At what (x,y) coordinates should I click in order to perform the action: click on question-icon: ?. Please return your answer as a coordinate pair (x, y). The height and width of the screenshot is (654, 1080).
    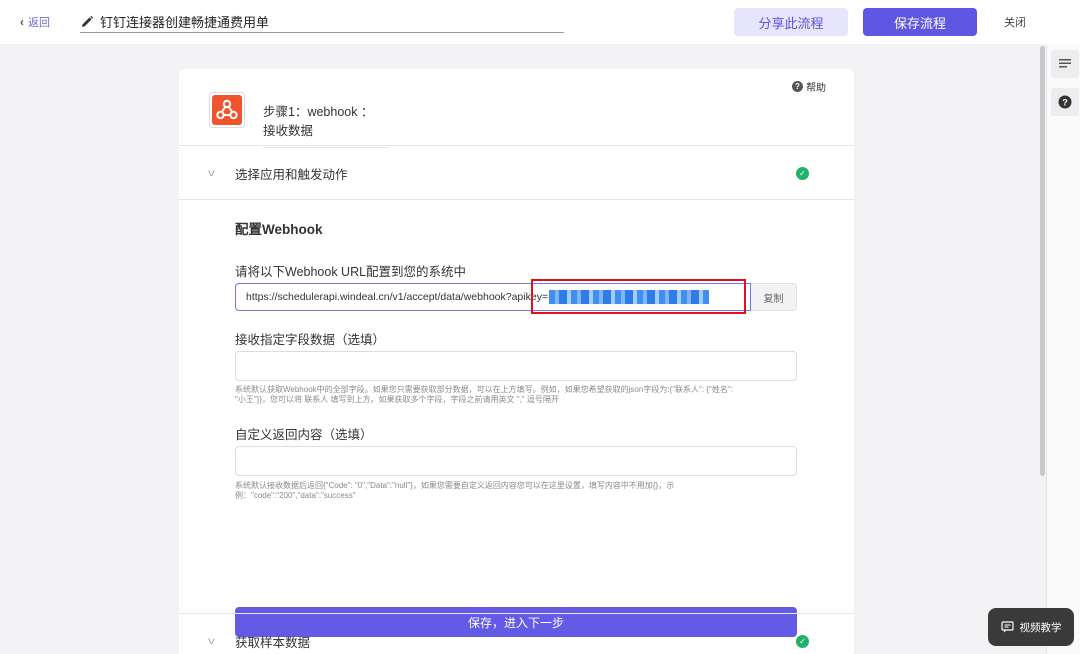
    Looking at the image, I should click on (797, 86).